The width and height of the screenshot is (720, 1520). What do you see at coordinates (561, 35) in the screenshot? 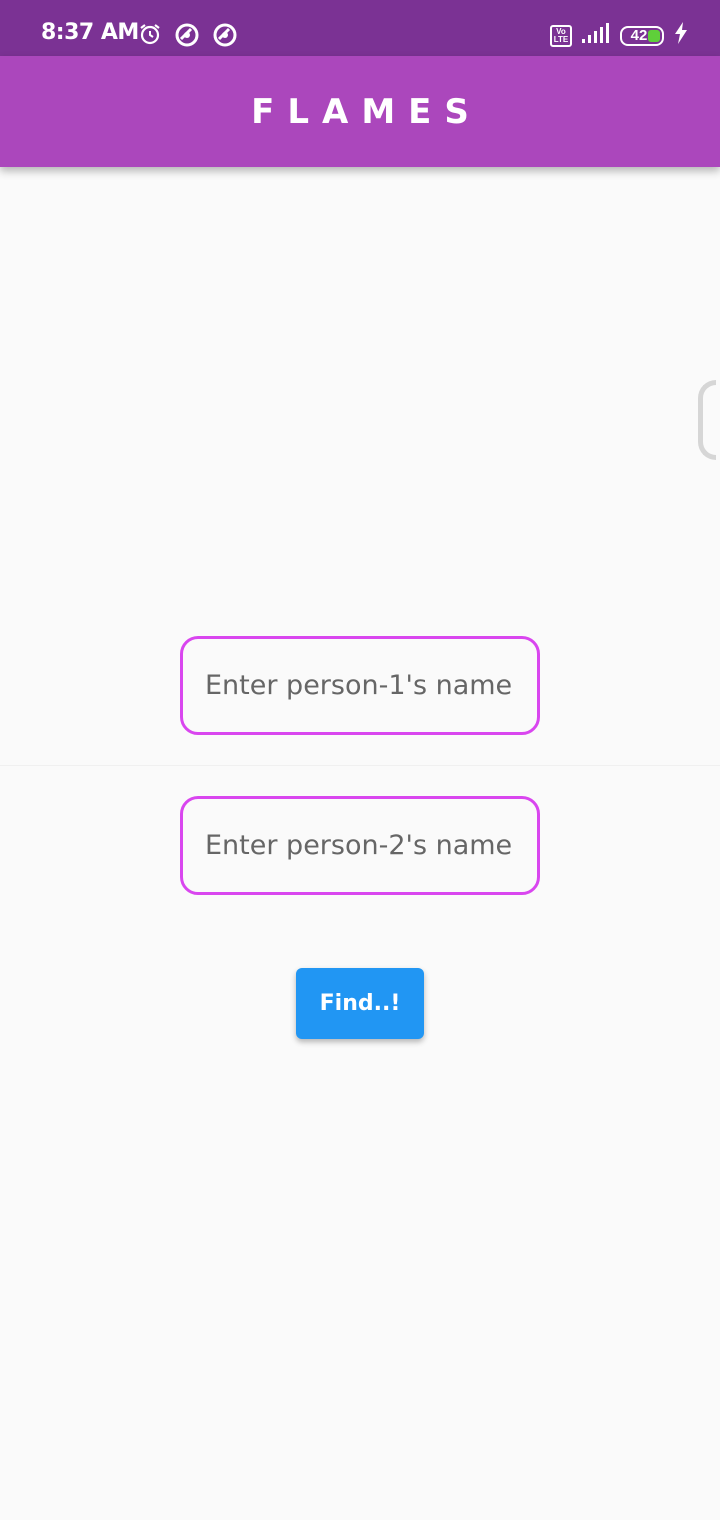
I see `volte-icon: Vo LTE` at bounding box center [561, 35].